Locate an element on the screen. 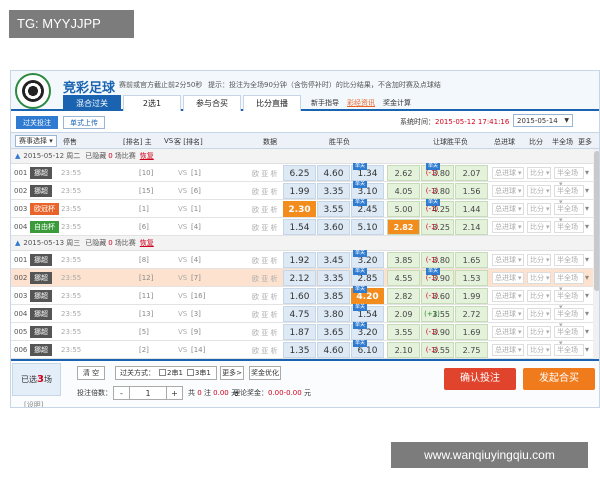 This screenshot has height=480, width=600. spf-odds-cell: 3.45 is located at coordinates (333, 260).